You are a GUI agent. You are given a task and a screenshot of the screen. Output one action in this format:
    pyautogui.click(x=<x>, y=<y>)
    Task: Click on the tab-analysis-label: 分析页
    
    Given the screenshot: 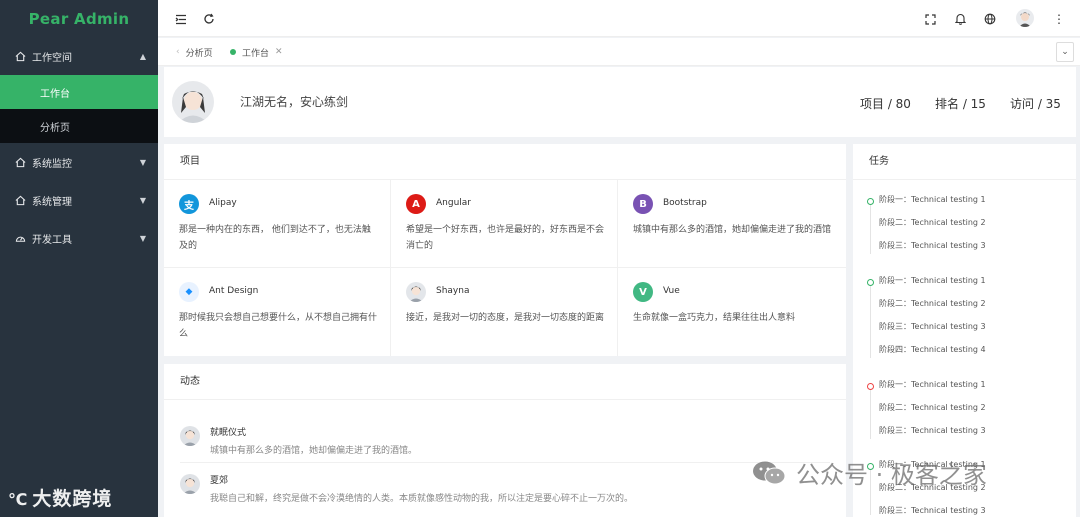 What is the action you would take?
    pyautogui.click(x=199, y=53)
    